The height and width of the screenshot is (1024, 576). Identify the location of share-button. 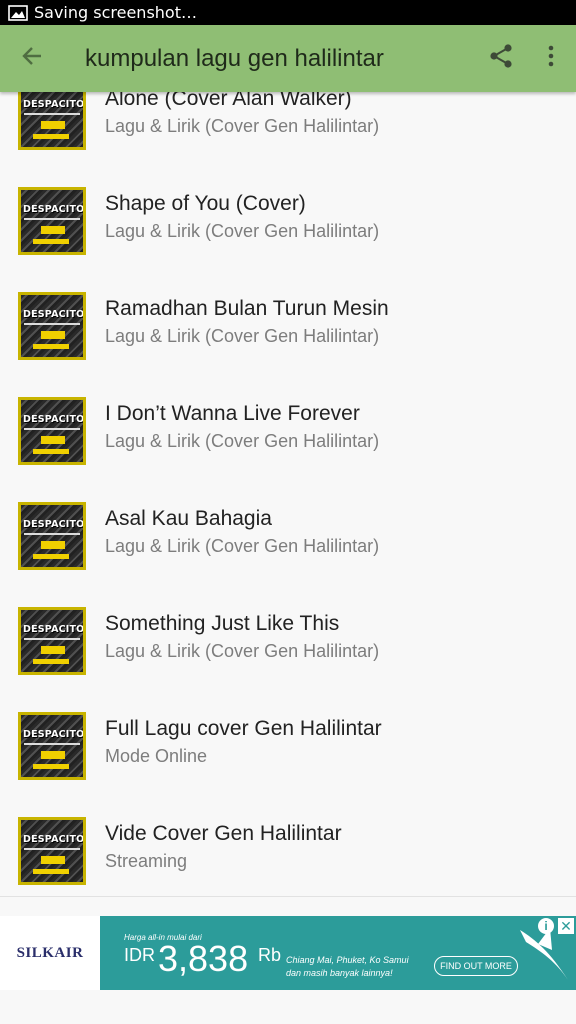
(501, 58).